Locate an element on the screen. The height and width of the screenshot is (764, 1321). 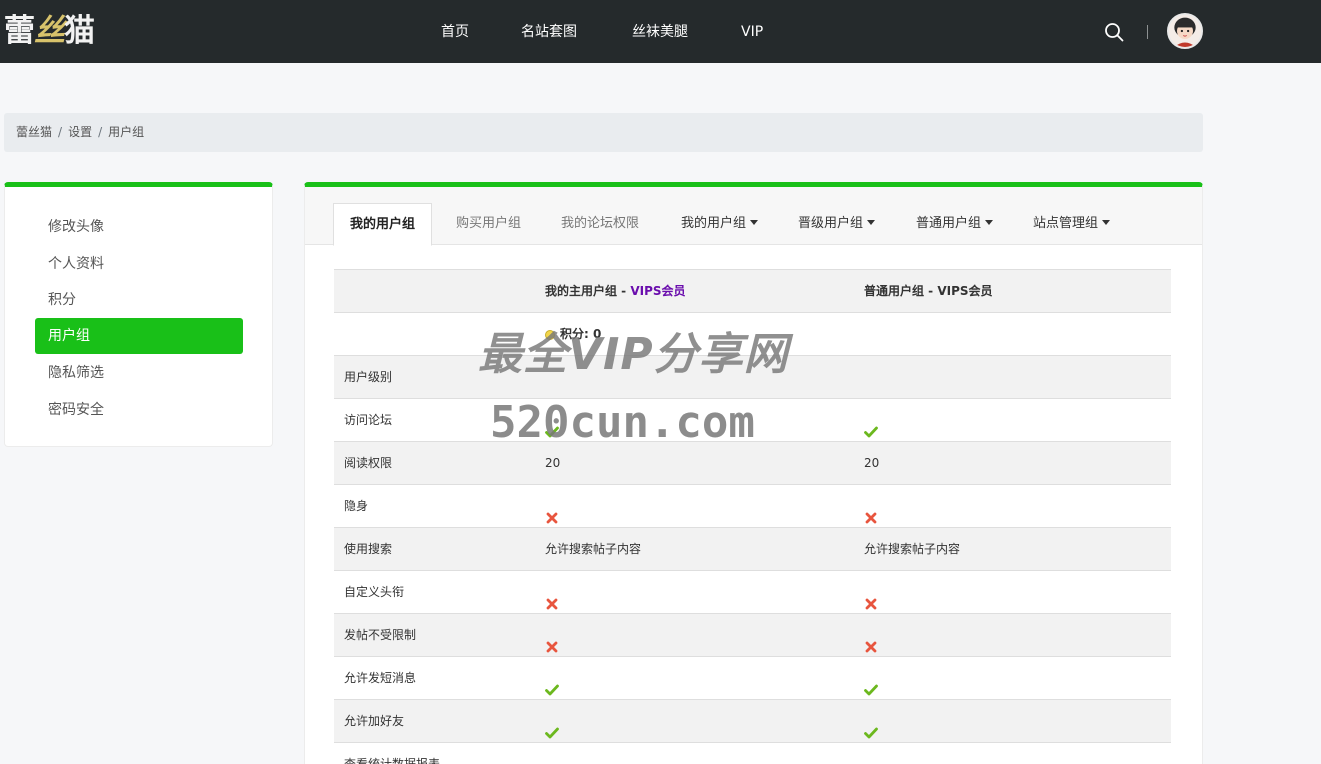
sidebar-item-avatar: 修改头像 is located at coordinates (139, 227).